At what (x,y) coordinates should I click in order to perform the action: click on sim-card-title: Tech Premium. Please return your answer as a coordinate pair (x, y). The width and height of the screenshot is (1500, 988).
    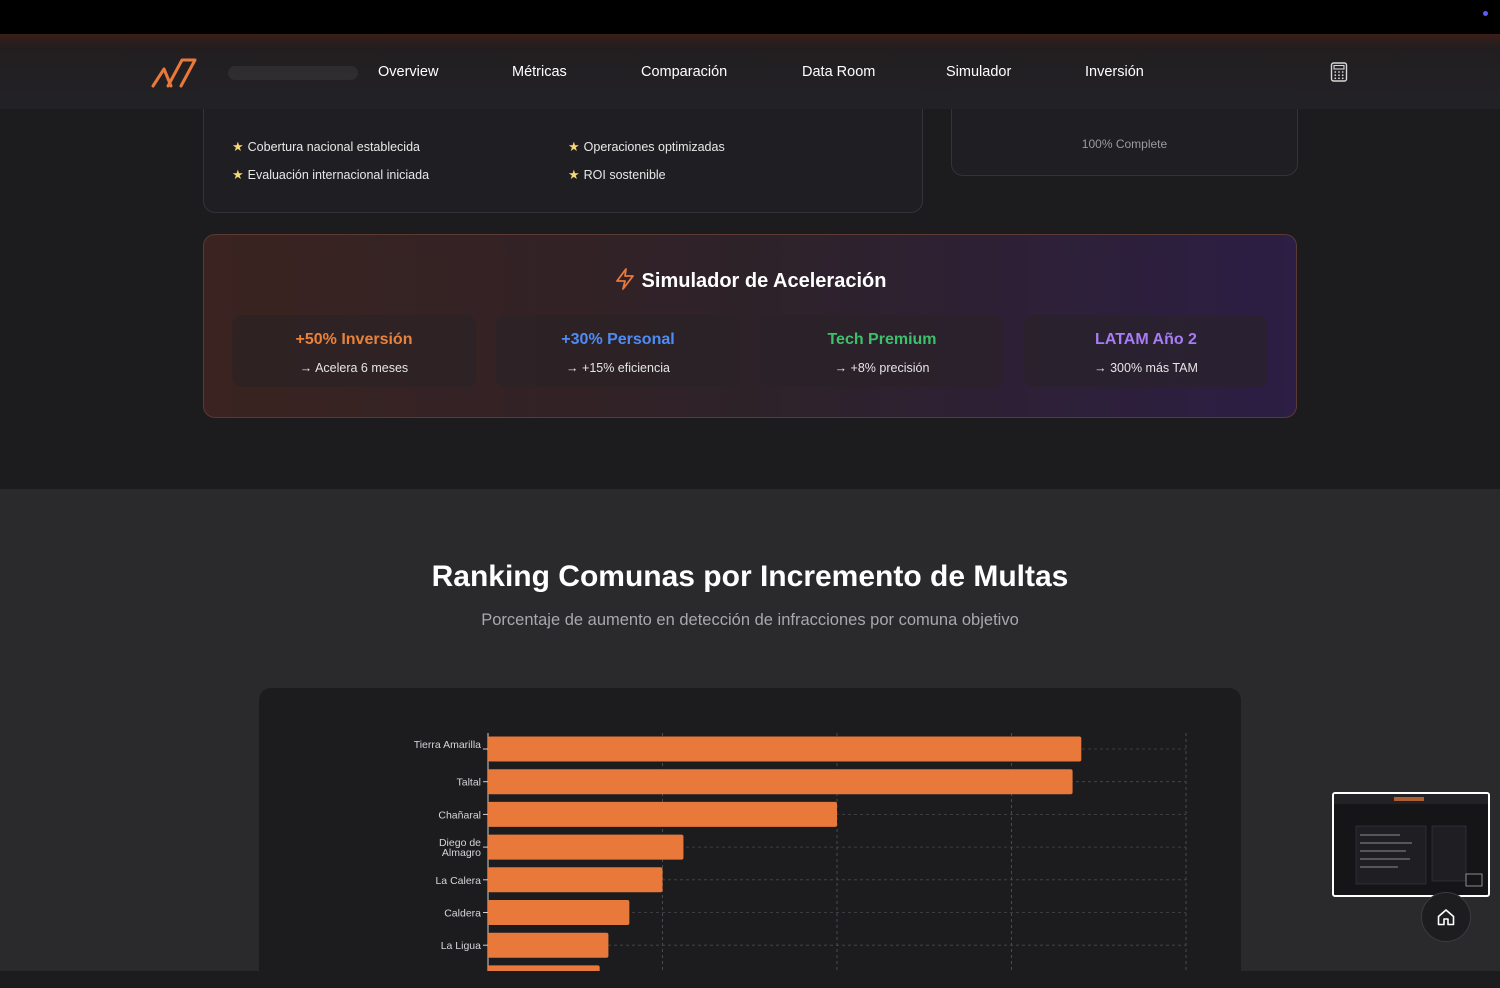
    Looking at the image, I should click on (882, 339).